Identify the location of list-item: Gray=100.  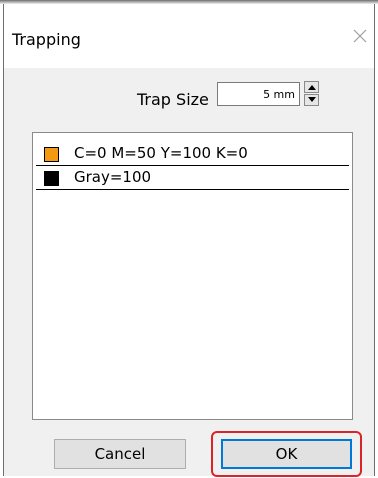
(192, 178).